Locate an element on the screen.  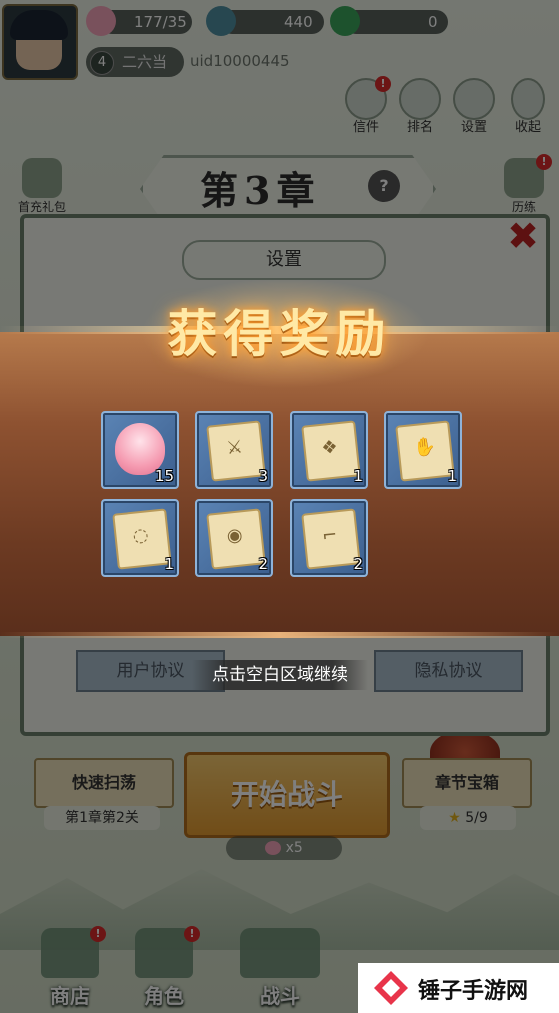
reward-item-peach: 15 is located at coordinates (140, 450).